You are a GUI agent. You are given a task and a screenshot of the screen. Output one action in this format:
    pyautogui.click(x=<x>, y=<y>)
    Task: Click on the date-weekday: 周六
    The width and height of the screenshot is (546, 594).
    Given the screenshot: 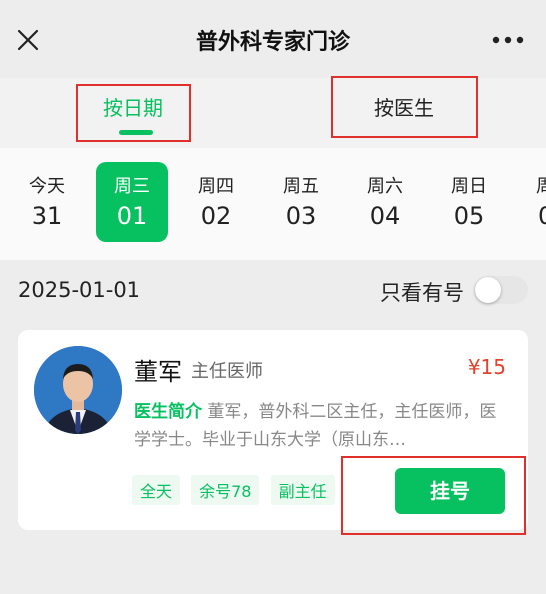 What is the action you would take?
    pyautogui.click(x=385, y=186)
    